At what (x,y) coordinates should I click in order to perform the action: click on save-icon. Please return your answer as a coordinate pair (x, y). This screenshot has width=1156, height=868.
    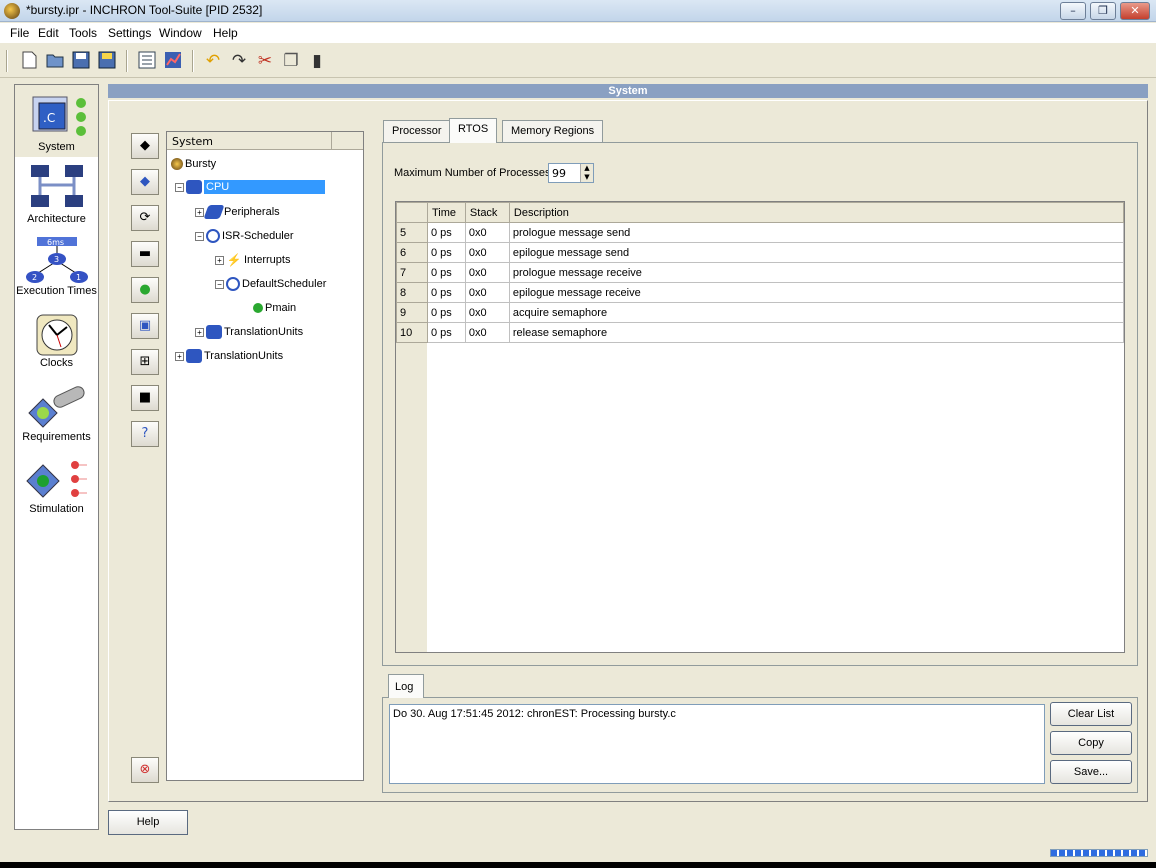
    Looking at the image, I should click on (81, 61).